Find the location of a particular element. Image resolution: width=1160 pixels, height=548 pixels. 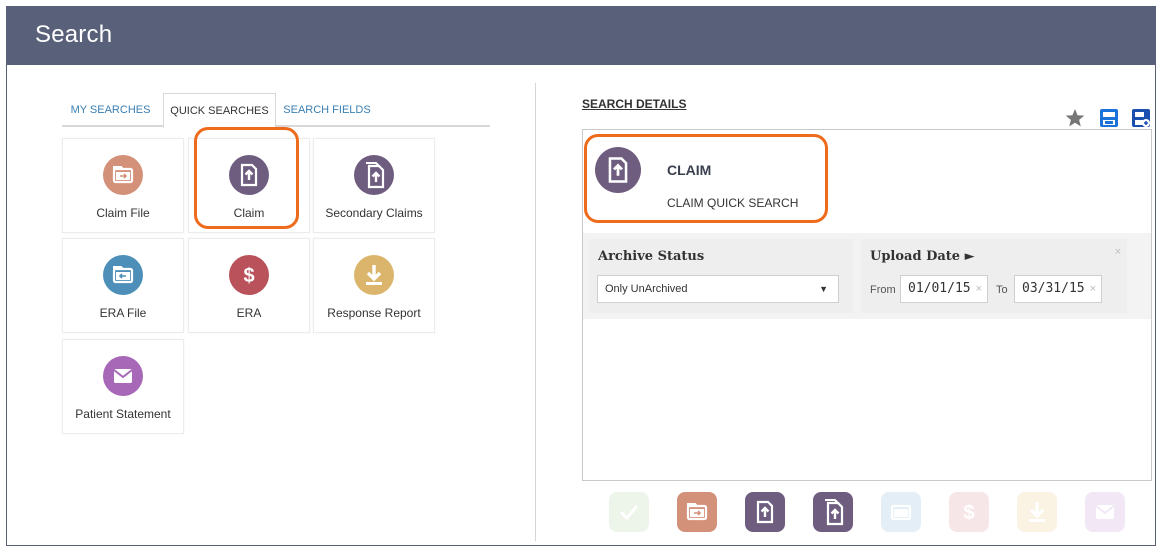

save-icon is located at coordinates (1109, 118).